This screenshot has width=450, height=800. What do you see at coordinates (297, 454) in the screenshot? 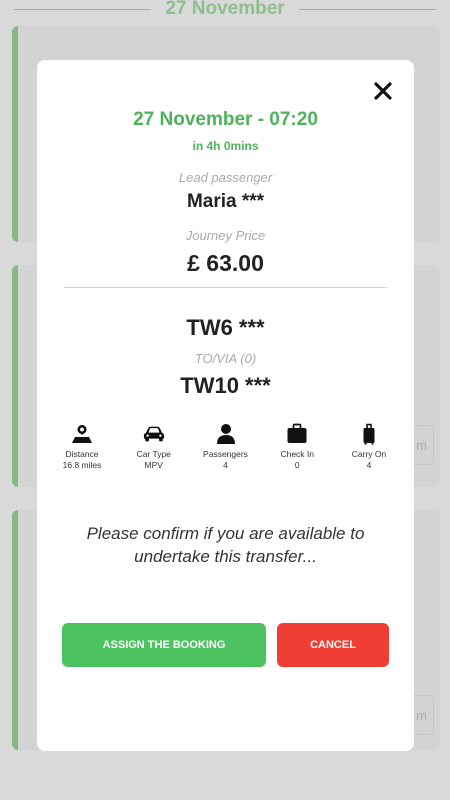
I see `stat-label: Check In` at bounding box center [297, 454].